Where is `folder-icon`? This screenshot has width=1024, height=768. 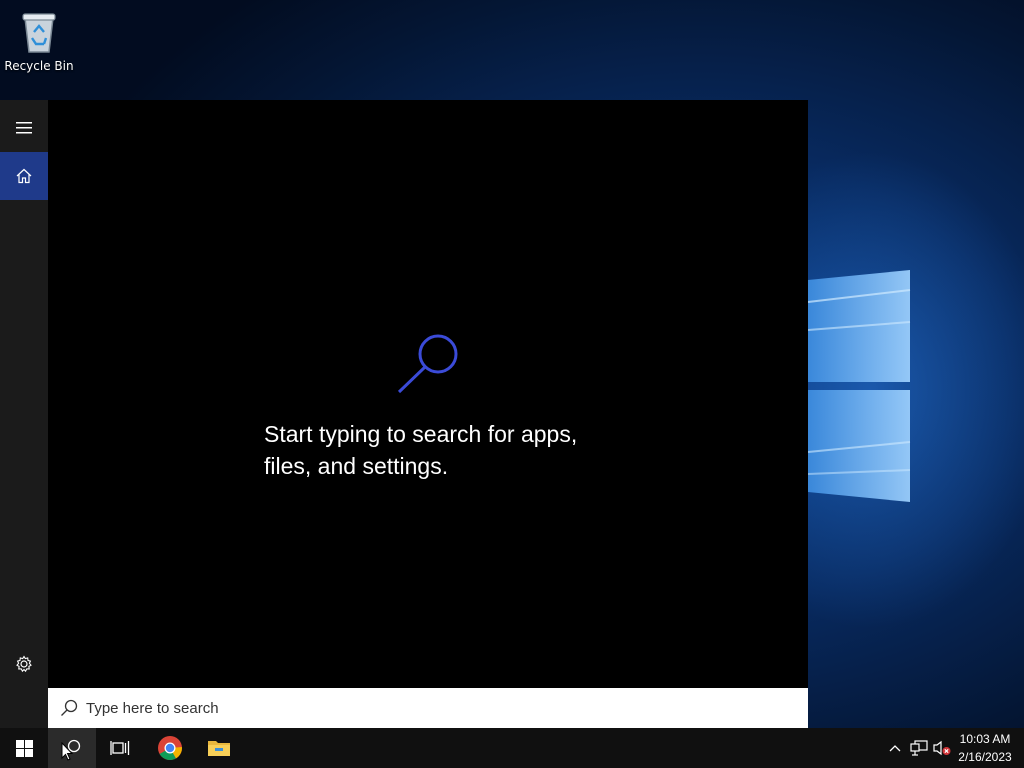 folder-icon is located at coordinates (219, 748).